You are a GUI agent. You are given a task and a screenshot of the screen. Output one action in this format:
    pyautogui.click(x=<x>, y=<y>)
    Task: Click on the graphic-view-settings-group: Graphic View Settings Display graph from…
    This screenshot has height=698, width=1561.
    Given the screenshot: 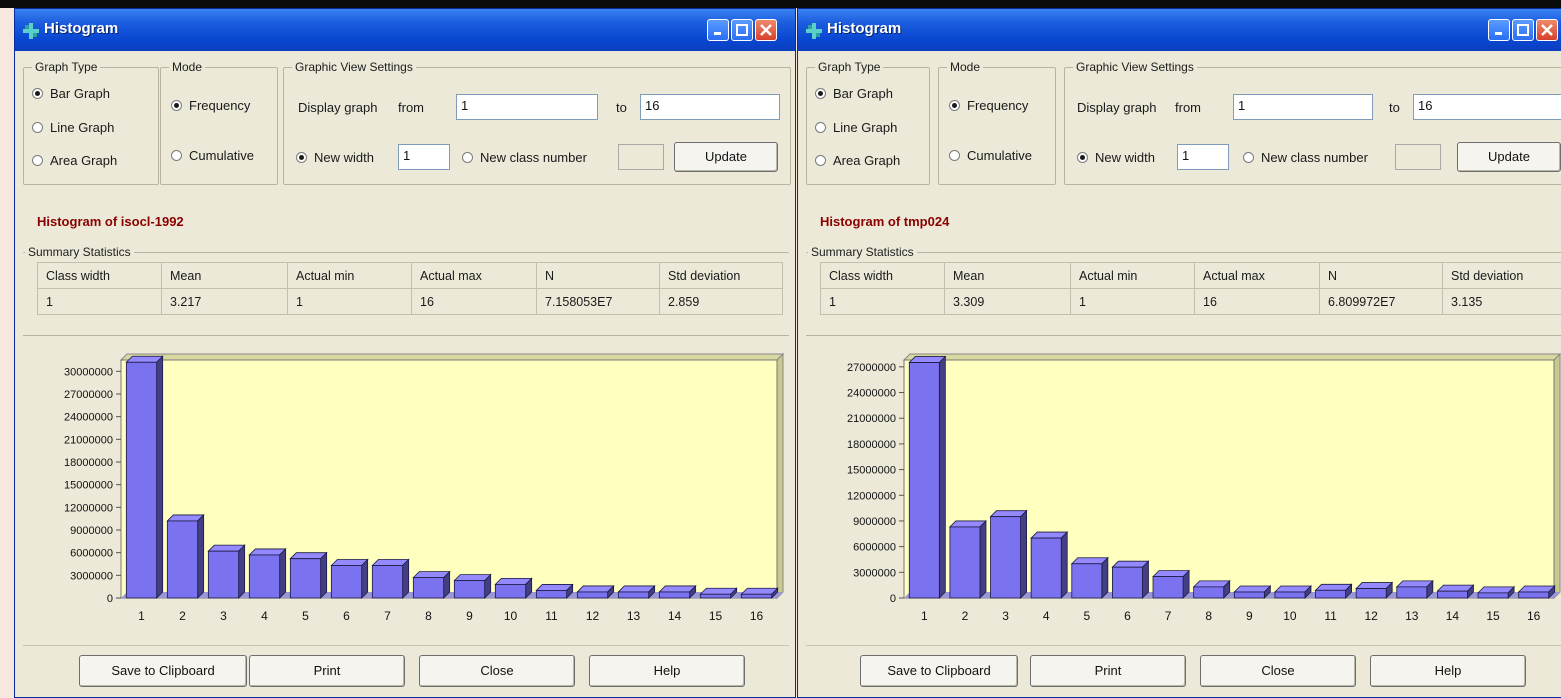 What is the action you would take?
    pyautogui.click(x=537, y=122)
    